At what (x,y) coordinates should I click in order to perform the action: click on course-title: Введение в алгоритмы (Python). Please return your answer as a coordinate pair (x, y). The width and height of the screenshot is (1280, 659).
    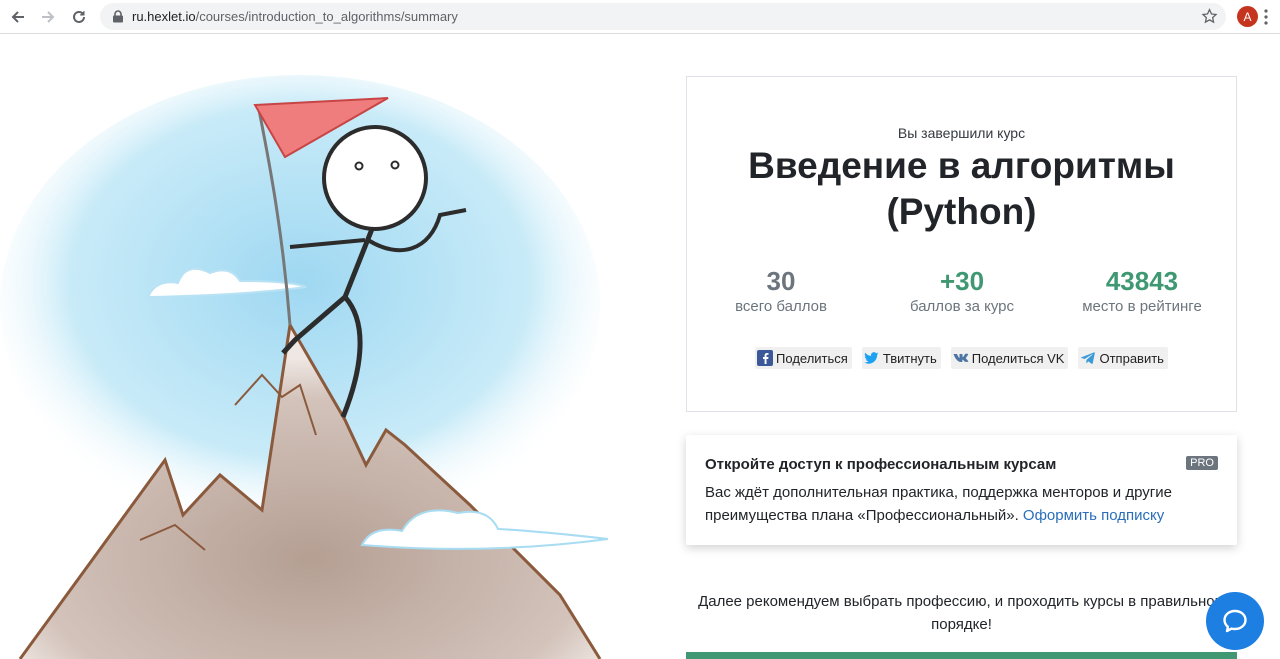
    Looking at the image, I should click on (961, 188).